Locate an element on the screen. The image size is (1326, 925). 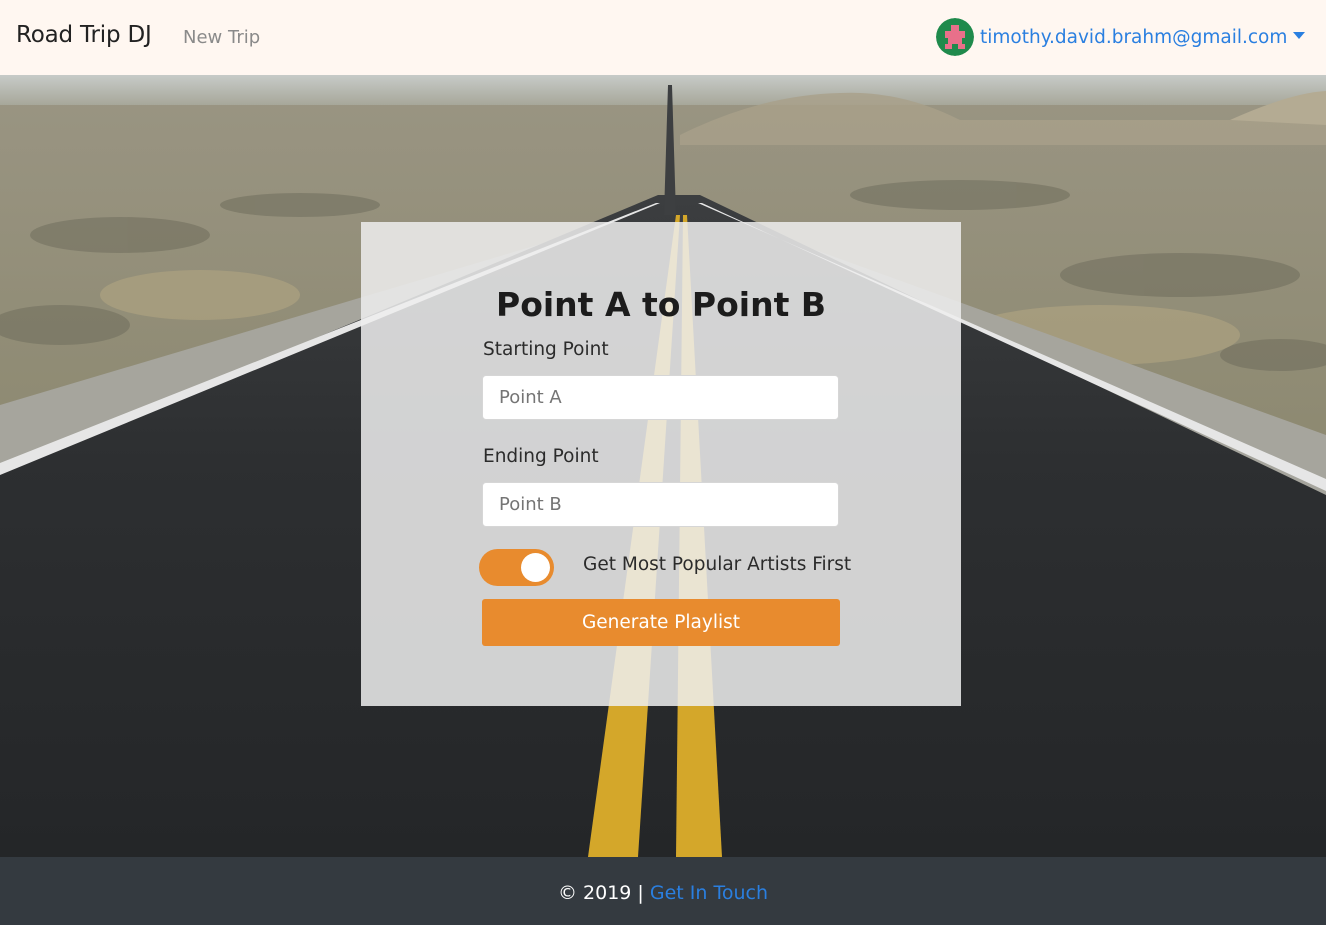
footer: © 2019 | Get In Touch is located at coordinates (663, 891).